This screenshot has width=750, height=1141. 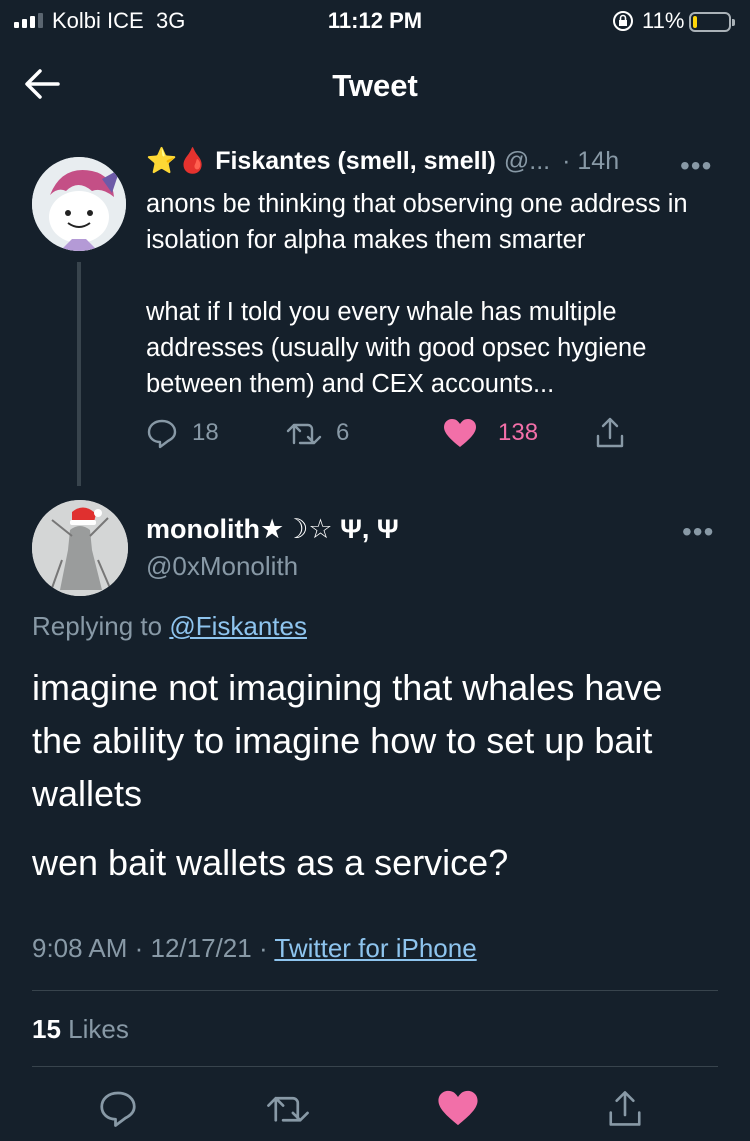 I want to click on like-count: 138, so click(x=518, y=432).